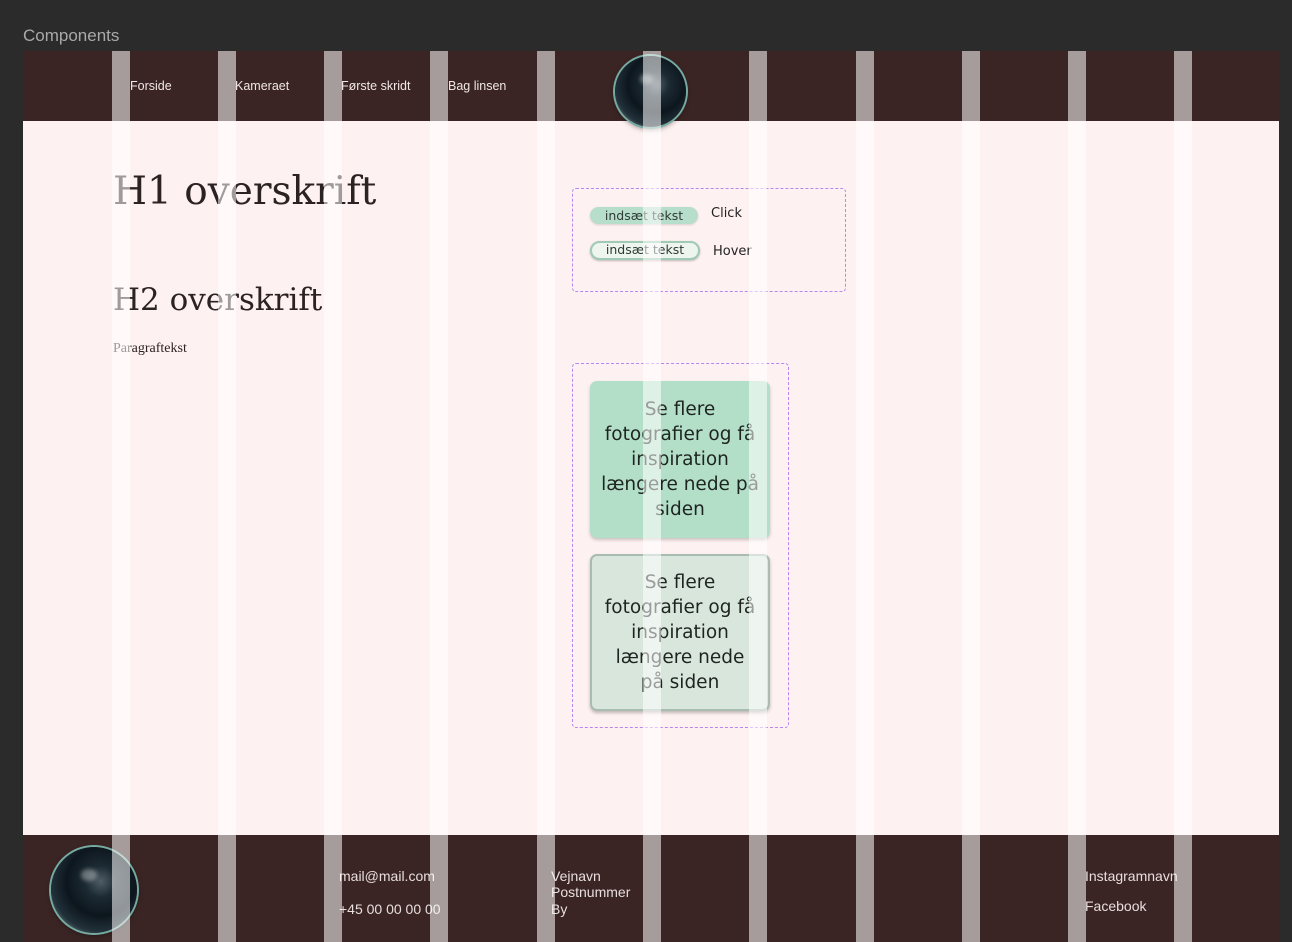 The width and height of the screenshot is (1292, 942). Describe the element at coordinates (151, 86) in the screenshot. I see `nav-item-forside: Forside` at that location.